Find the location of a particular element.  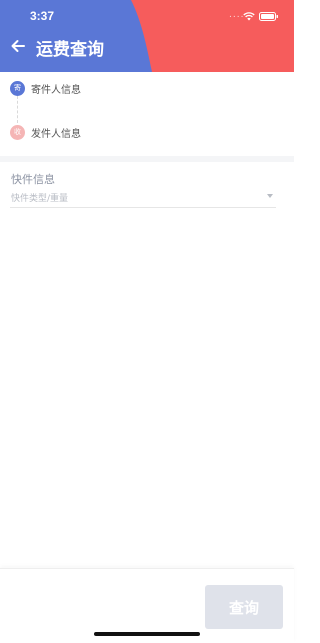

address-section: 寄 寄件人信息 收 发件人信息 is located at coordinates (147, 114).